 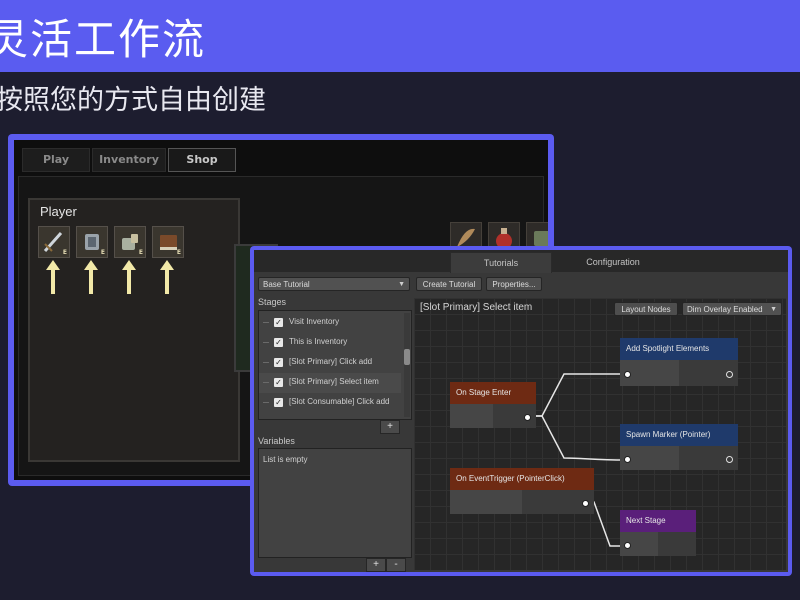 What do you see at coordinates (285, 459) in the screenshot?
I see `variables-empty-text: List is empty` at bounding box center [285, 459].